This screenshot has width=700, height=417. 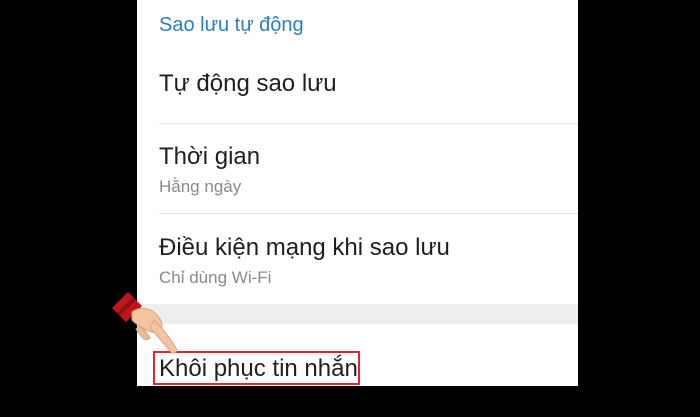 What do you see at coordinates (304, 247) in the screenshot?
I see `setting-network-condition-label: Điều kiện mạng khi sao lưu` at bounding box center [304, 247].